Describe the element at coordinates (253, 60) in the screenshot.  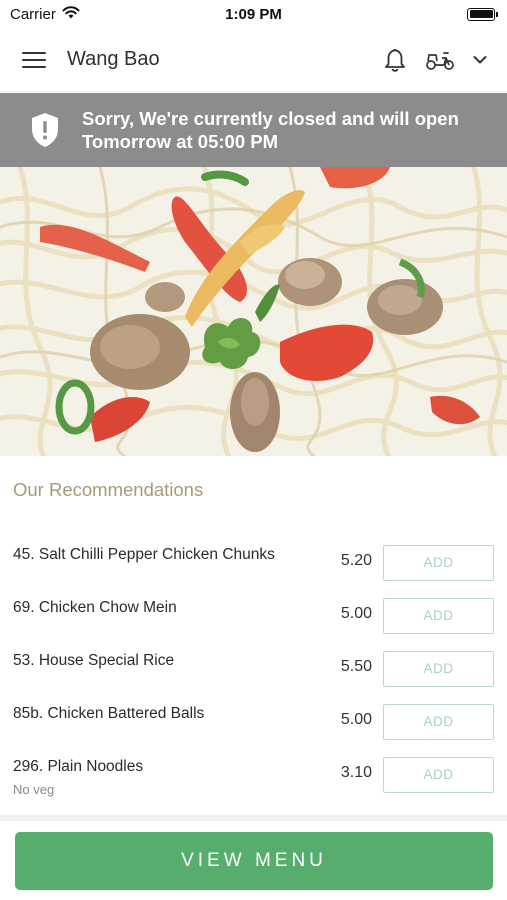
I see `top-nav-bar: Wang Bao` at that location.